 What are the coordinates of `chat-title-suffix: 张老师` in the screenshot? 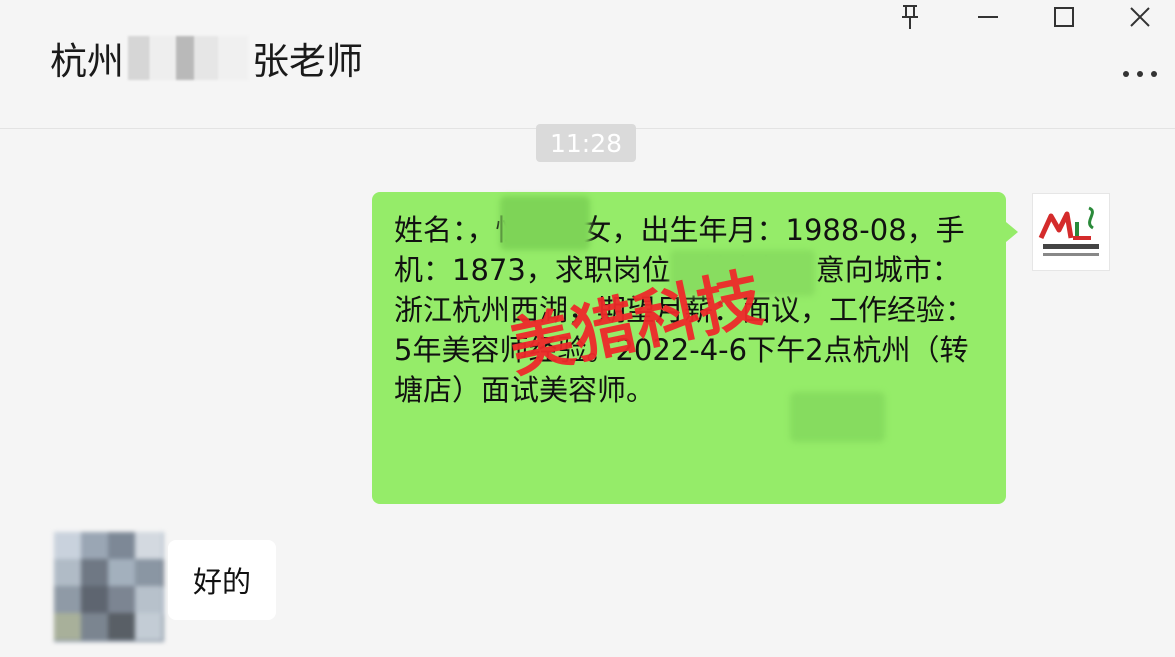 It's located at (307, 61).